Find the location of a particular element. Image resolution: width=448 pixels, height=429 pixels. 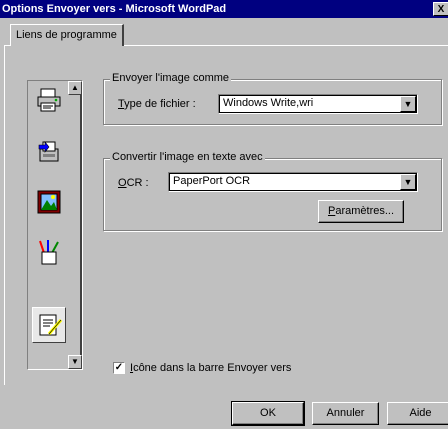

ok-button: OK is located at coordinates (268, 413).